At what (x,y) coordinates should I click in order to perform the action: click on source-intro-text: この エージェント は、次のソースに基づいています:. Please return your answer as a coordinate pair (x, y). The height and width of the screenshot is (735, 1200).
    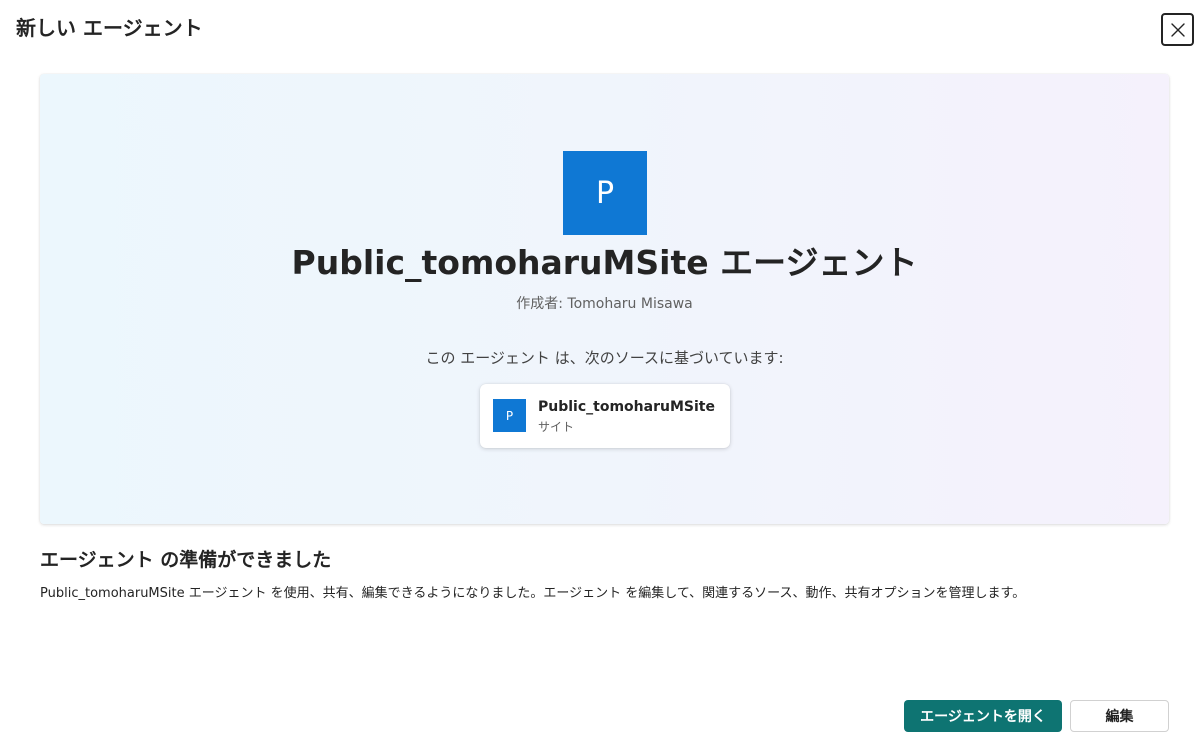
    Looking at the image, I should click on (604, 358).